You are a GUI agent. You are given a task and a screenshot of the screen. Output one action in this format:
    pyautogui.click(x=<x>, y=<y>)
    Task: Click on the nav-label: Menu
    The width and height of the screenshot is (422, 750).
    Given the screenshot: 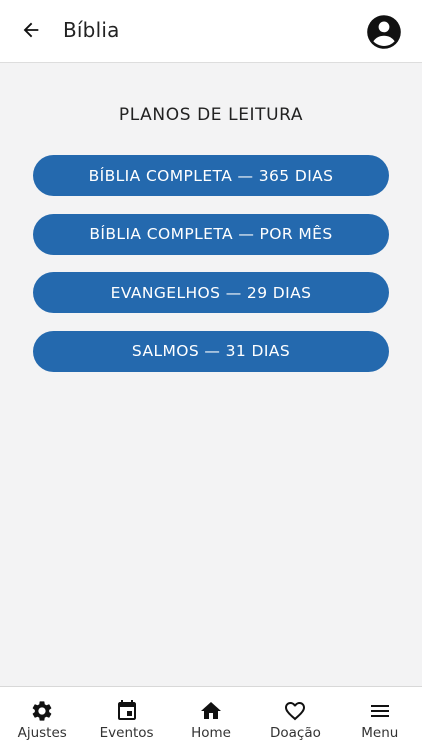 What is the action you would take?
    pyautogui.click(x=380, y=733)
    